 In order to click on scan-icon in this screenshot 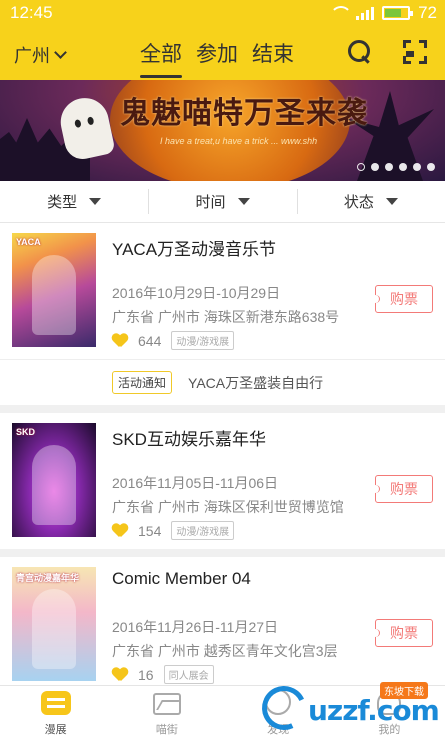, I will do `click(415, 52)`.